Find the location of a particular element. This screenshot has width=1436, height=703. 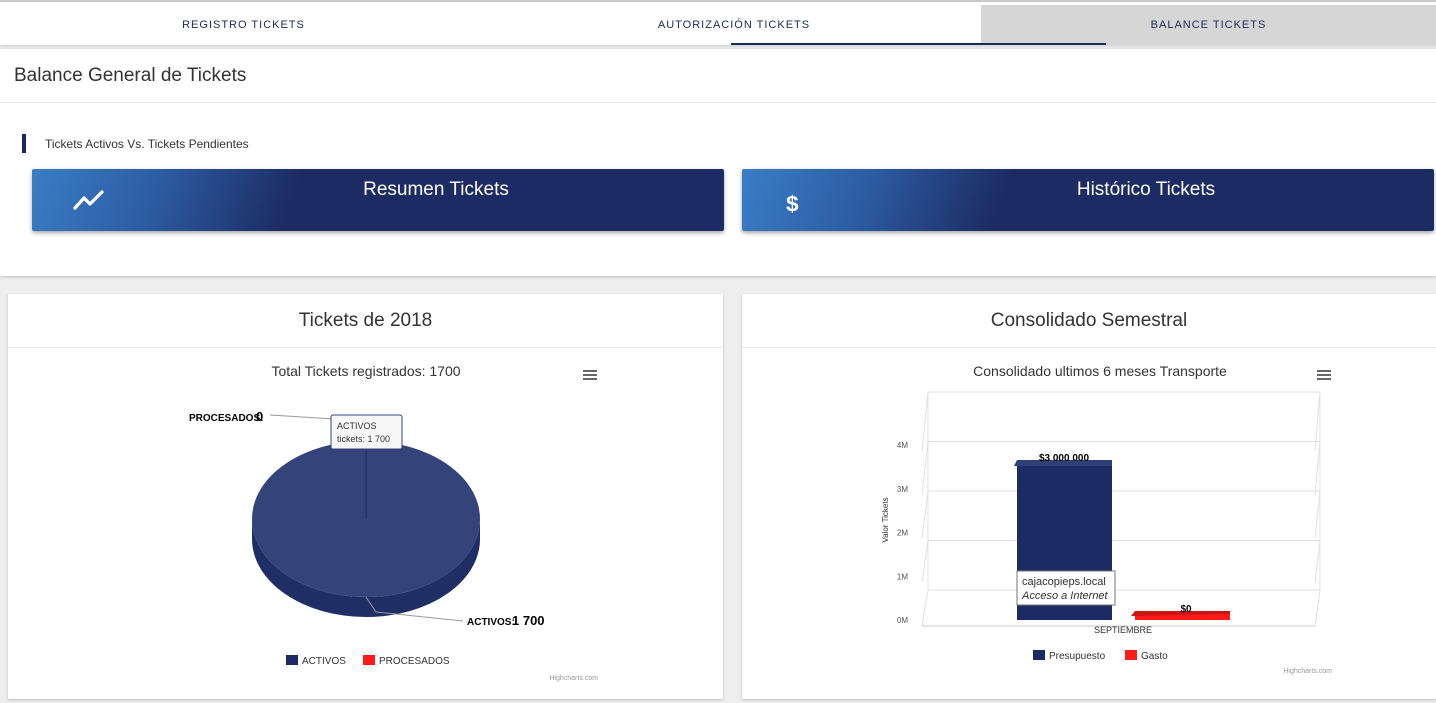

tickets-panel-title: Tickets de 2018 is located at coordinates (365, 320).